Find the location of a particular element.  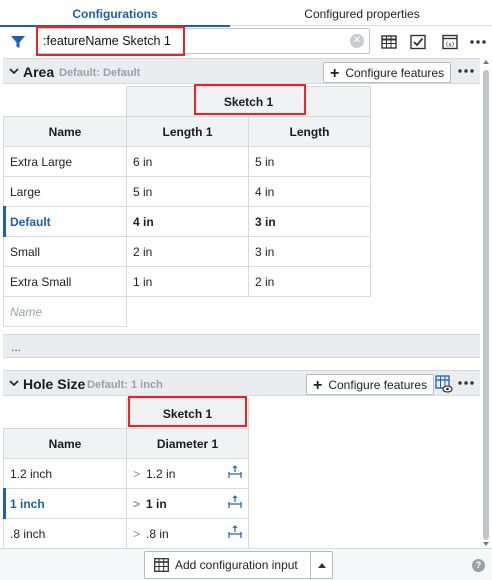

value-cell: 1 in is located at coordinates (187, 281).